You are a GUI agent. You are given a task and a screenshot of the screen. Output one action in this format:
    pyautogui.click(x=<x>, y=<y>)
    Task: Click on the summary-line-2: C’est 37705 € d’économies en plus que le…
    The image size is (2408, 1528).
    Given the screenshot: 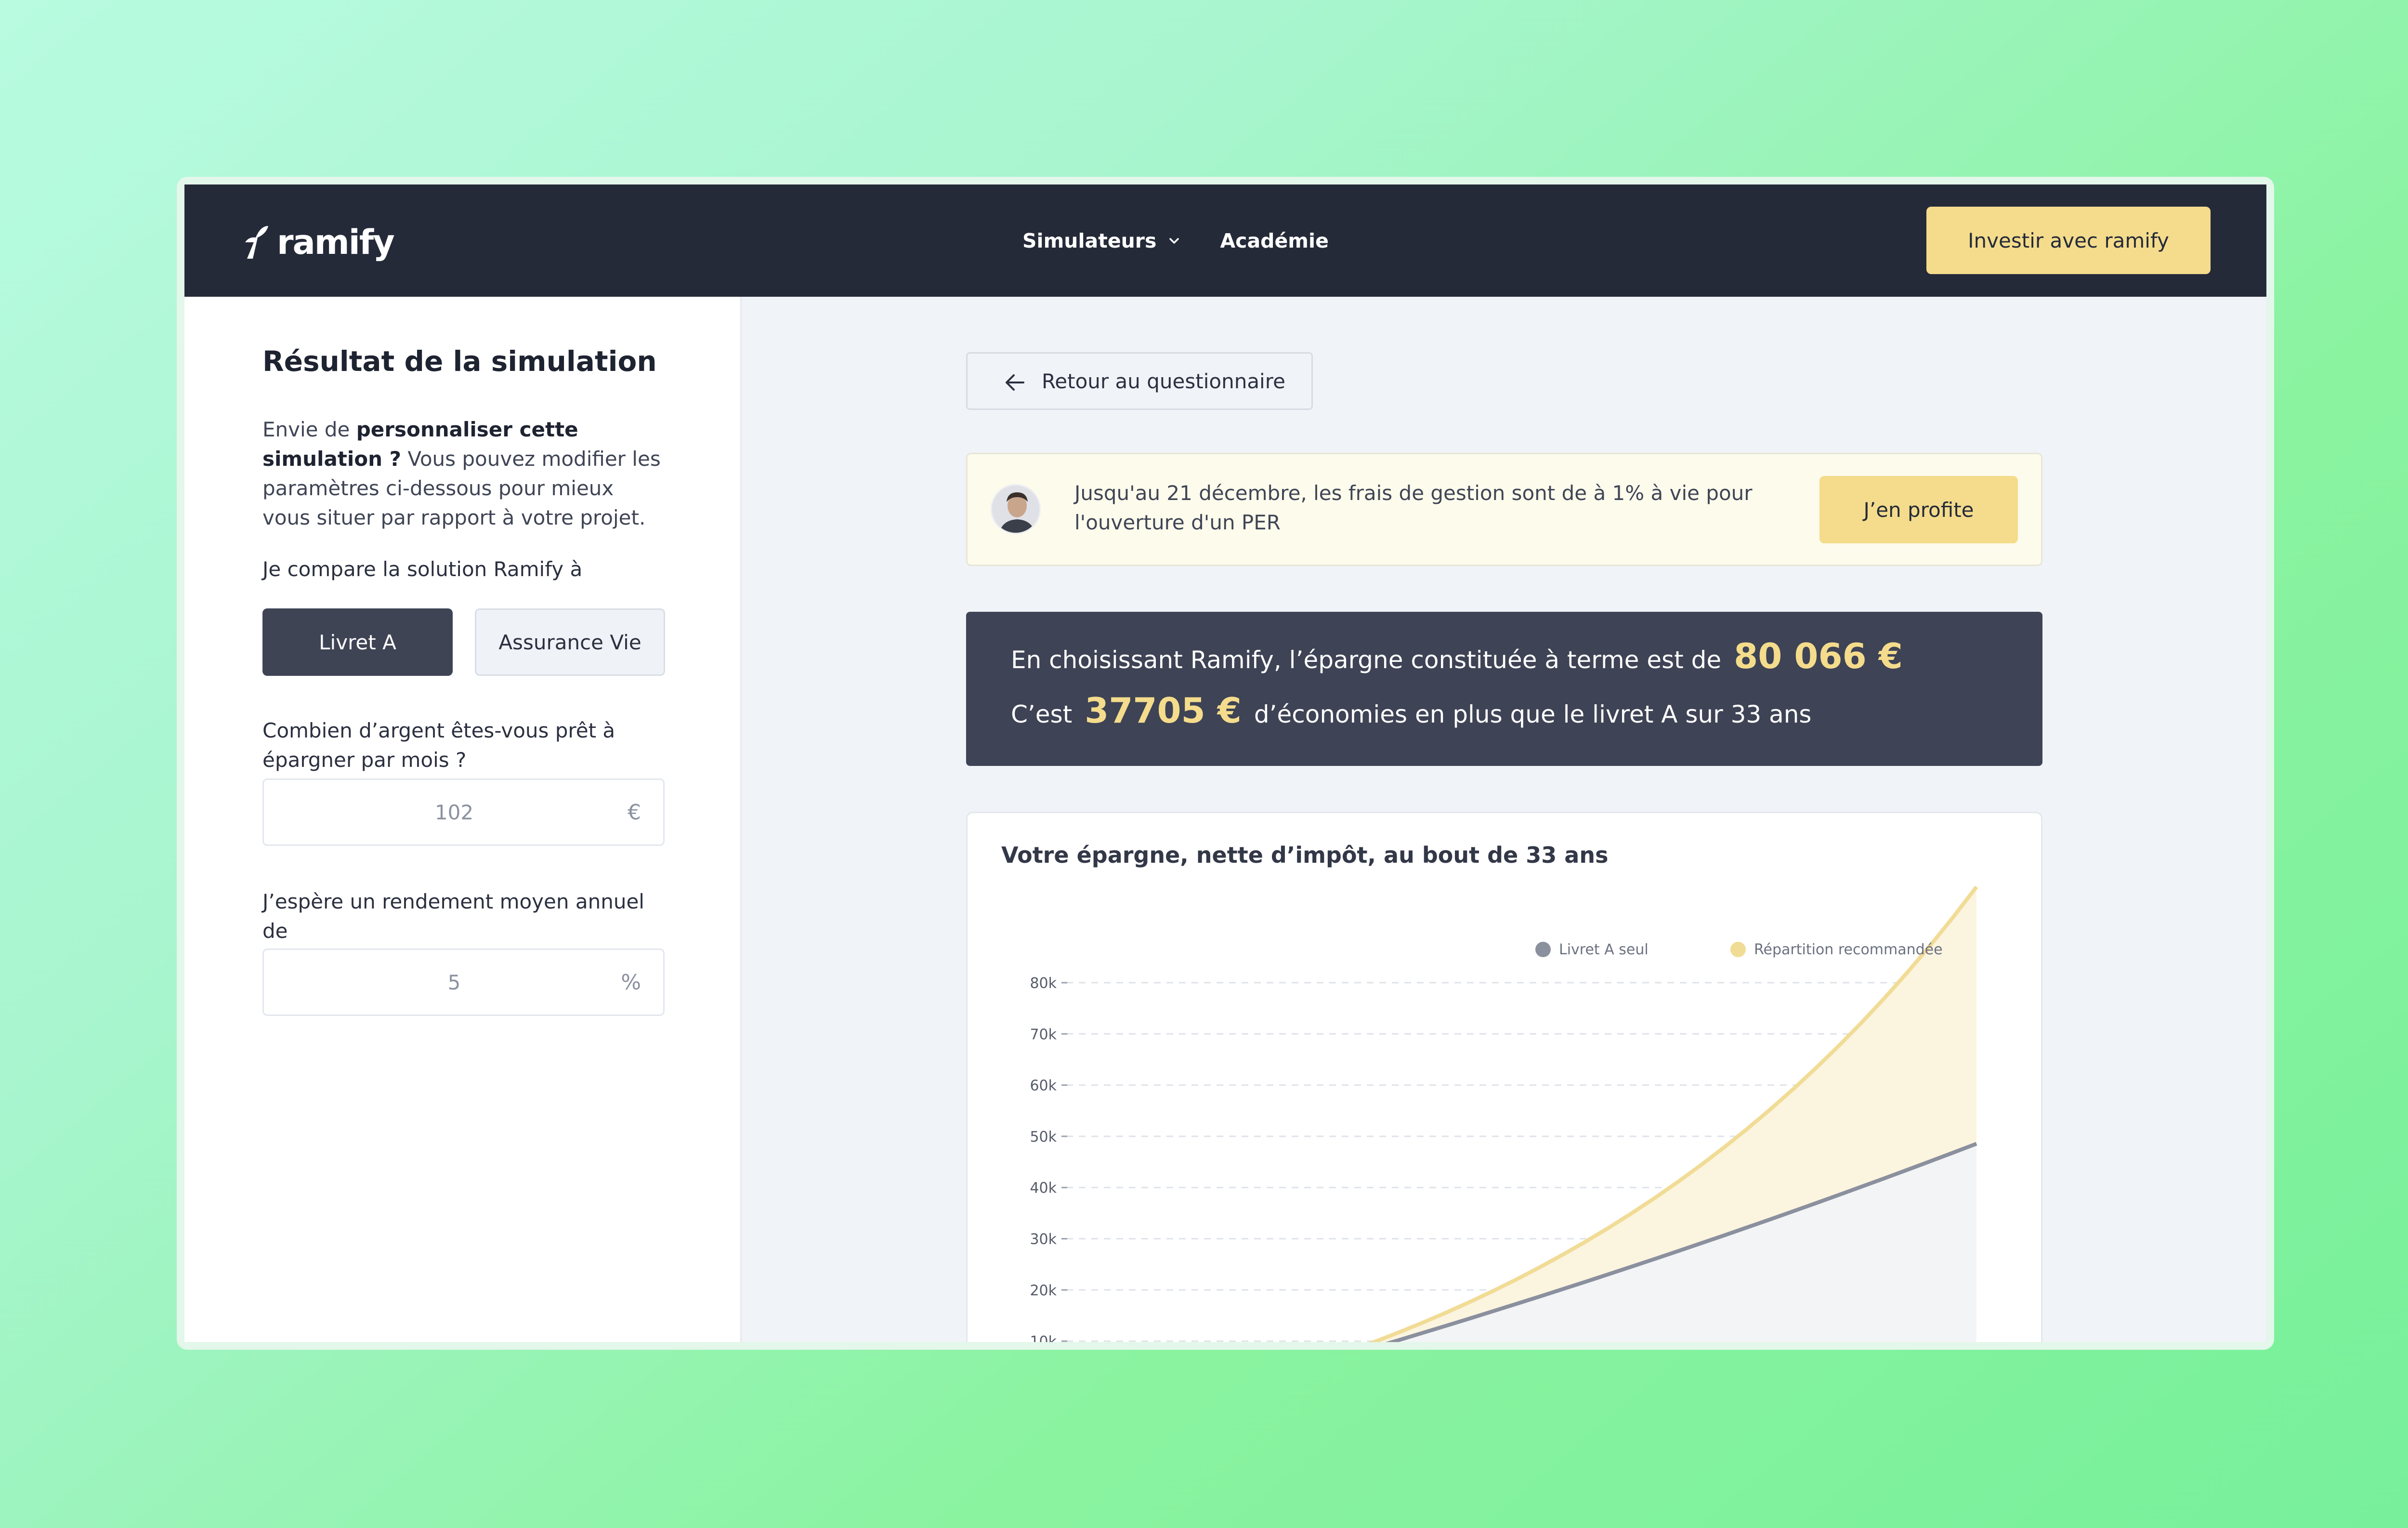 What is the action you would take?
    pyautogui.click(x=1411, y=710)
    